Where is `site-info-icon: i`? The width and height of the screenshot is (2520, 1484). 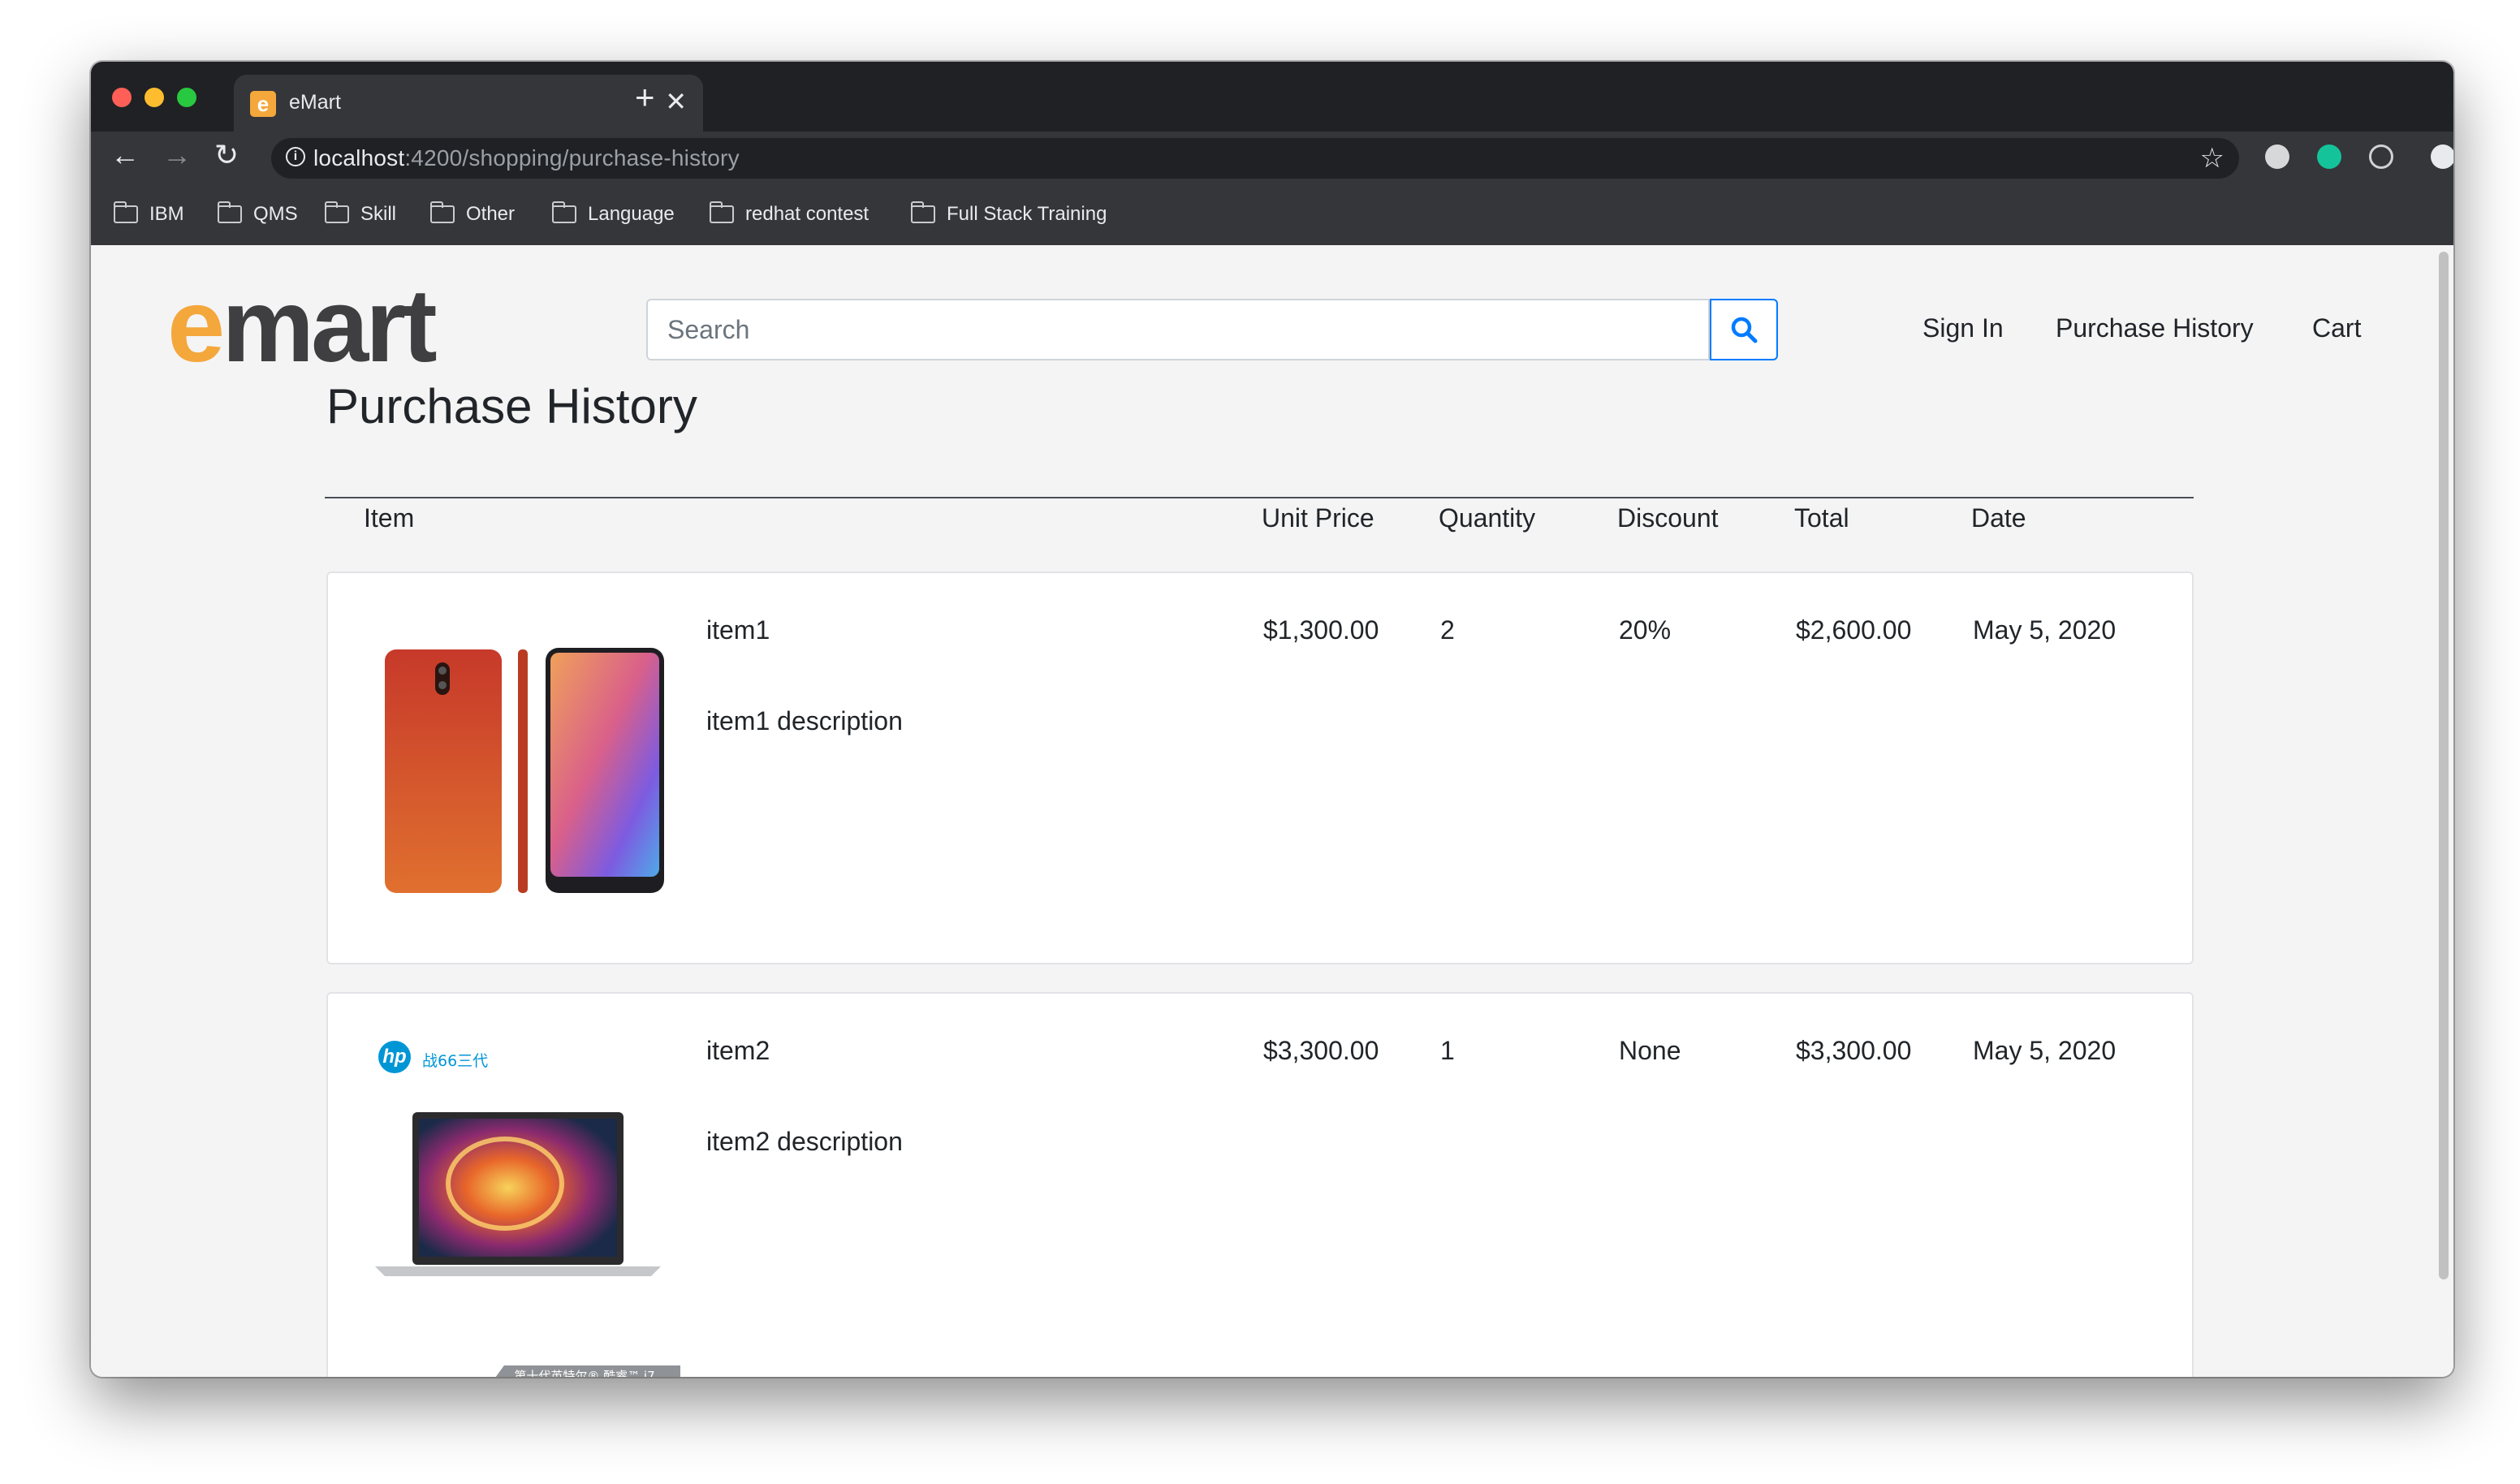 site-info-icon: i is located at coordinates (295, 156).